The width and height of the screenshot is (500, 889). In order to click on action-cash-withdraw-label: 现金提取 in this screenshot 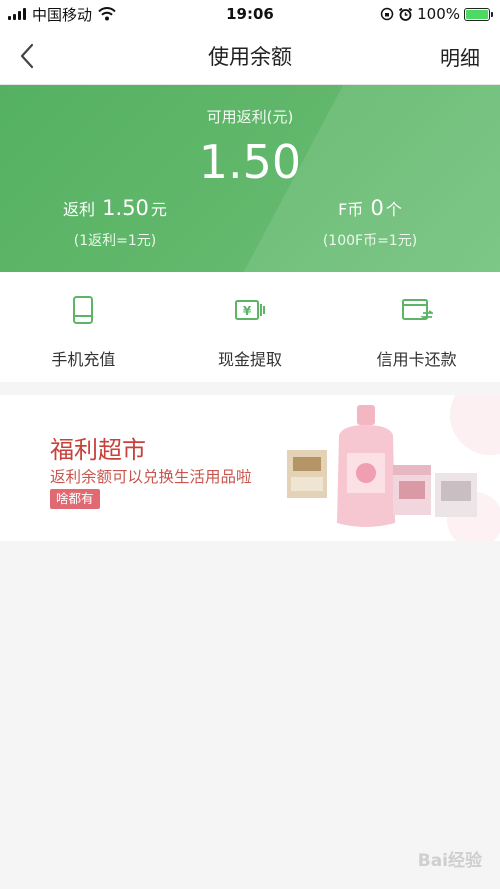, I will do `click(250, 359)`.